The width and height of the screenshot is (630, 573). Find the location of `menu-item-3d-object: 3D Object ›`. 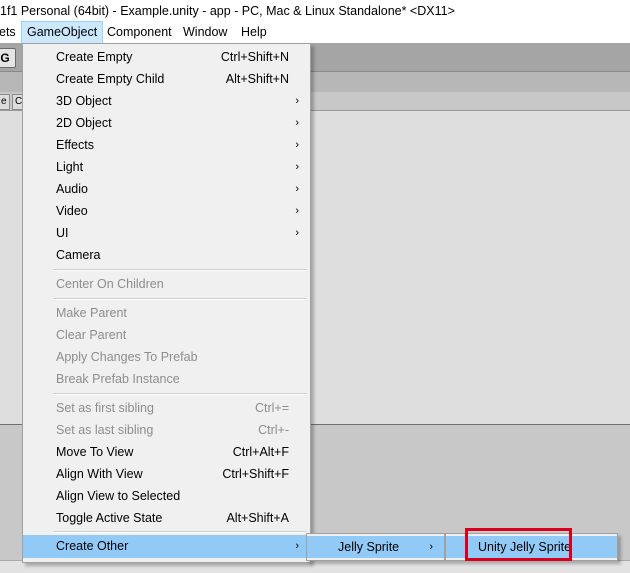

menu-item-3d-object: 3D Object › is located at coordinates (166, 101).